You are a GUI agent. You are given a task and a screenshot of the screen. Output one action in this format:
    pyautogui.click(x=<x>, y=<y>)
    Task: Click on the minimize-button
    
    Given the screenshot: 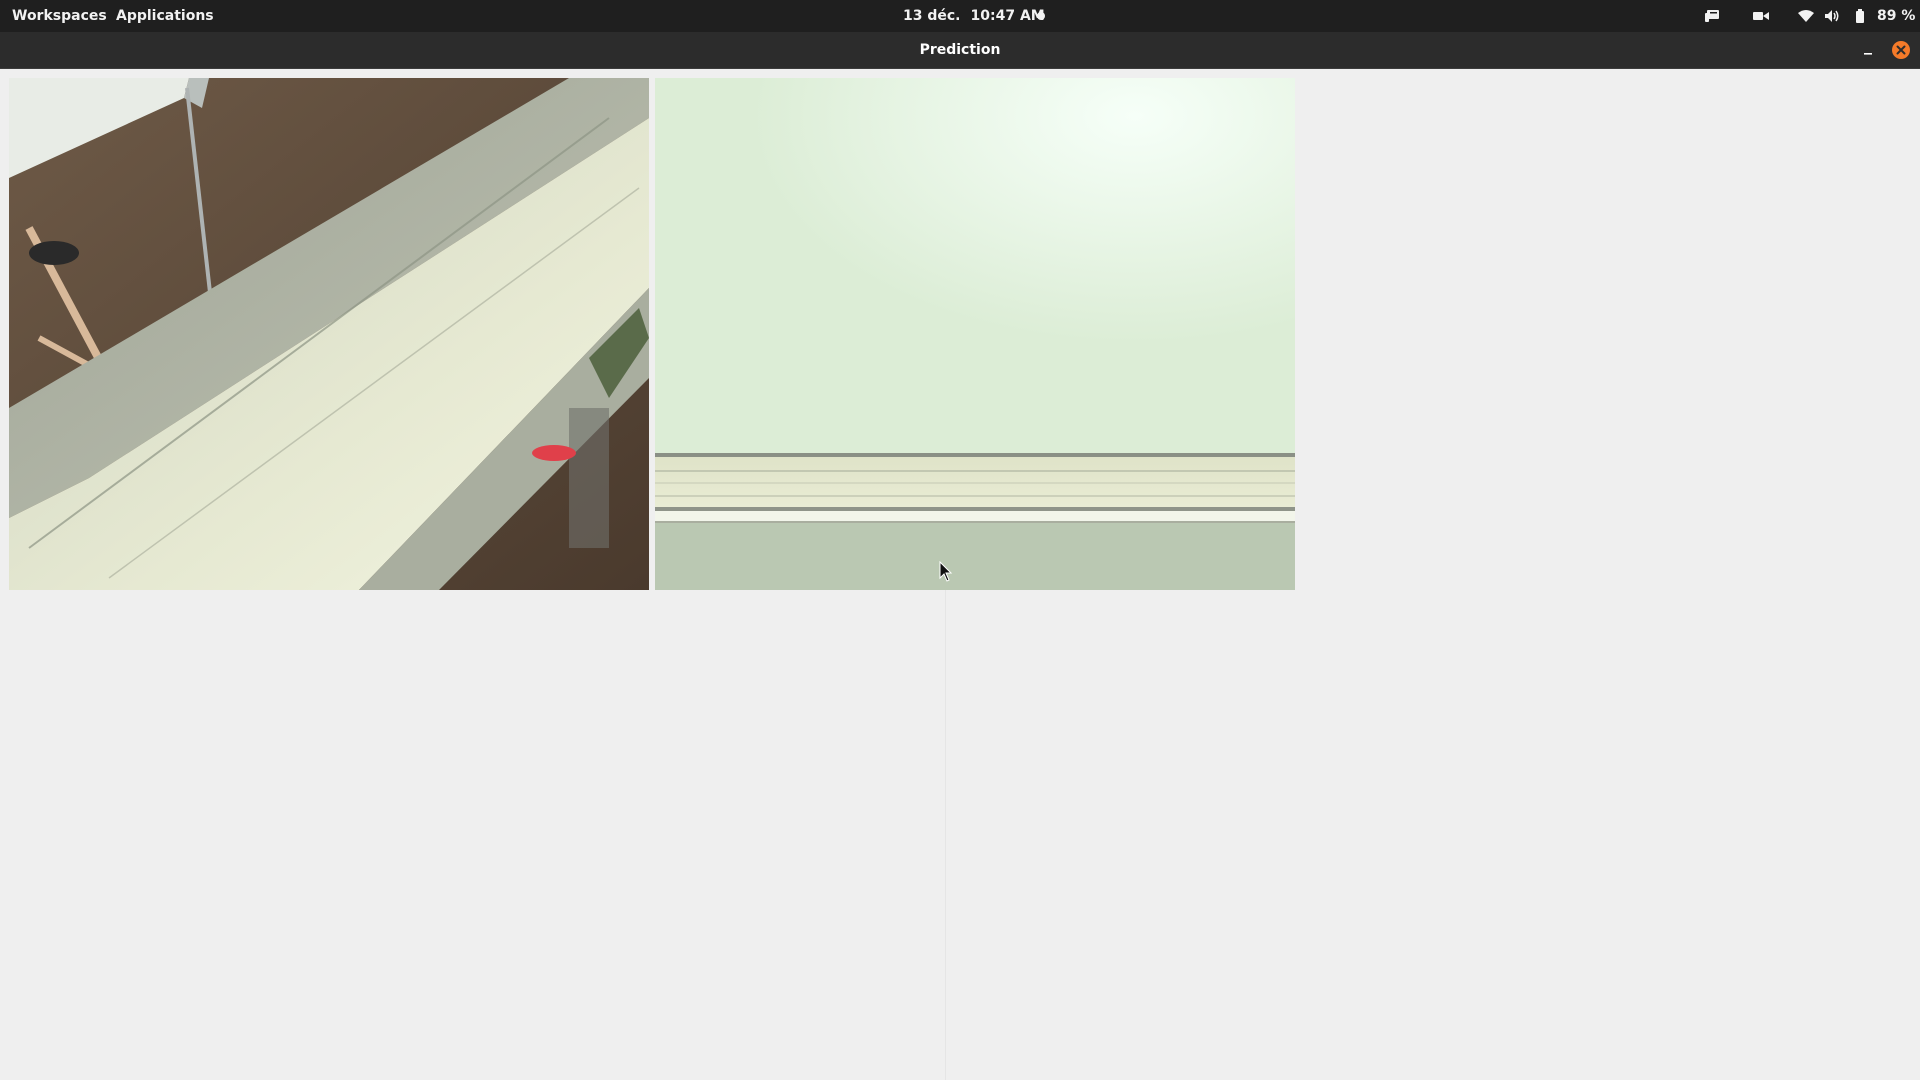 What is the action you would take?
    pyautogui.click(x=1868, y=51)
    